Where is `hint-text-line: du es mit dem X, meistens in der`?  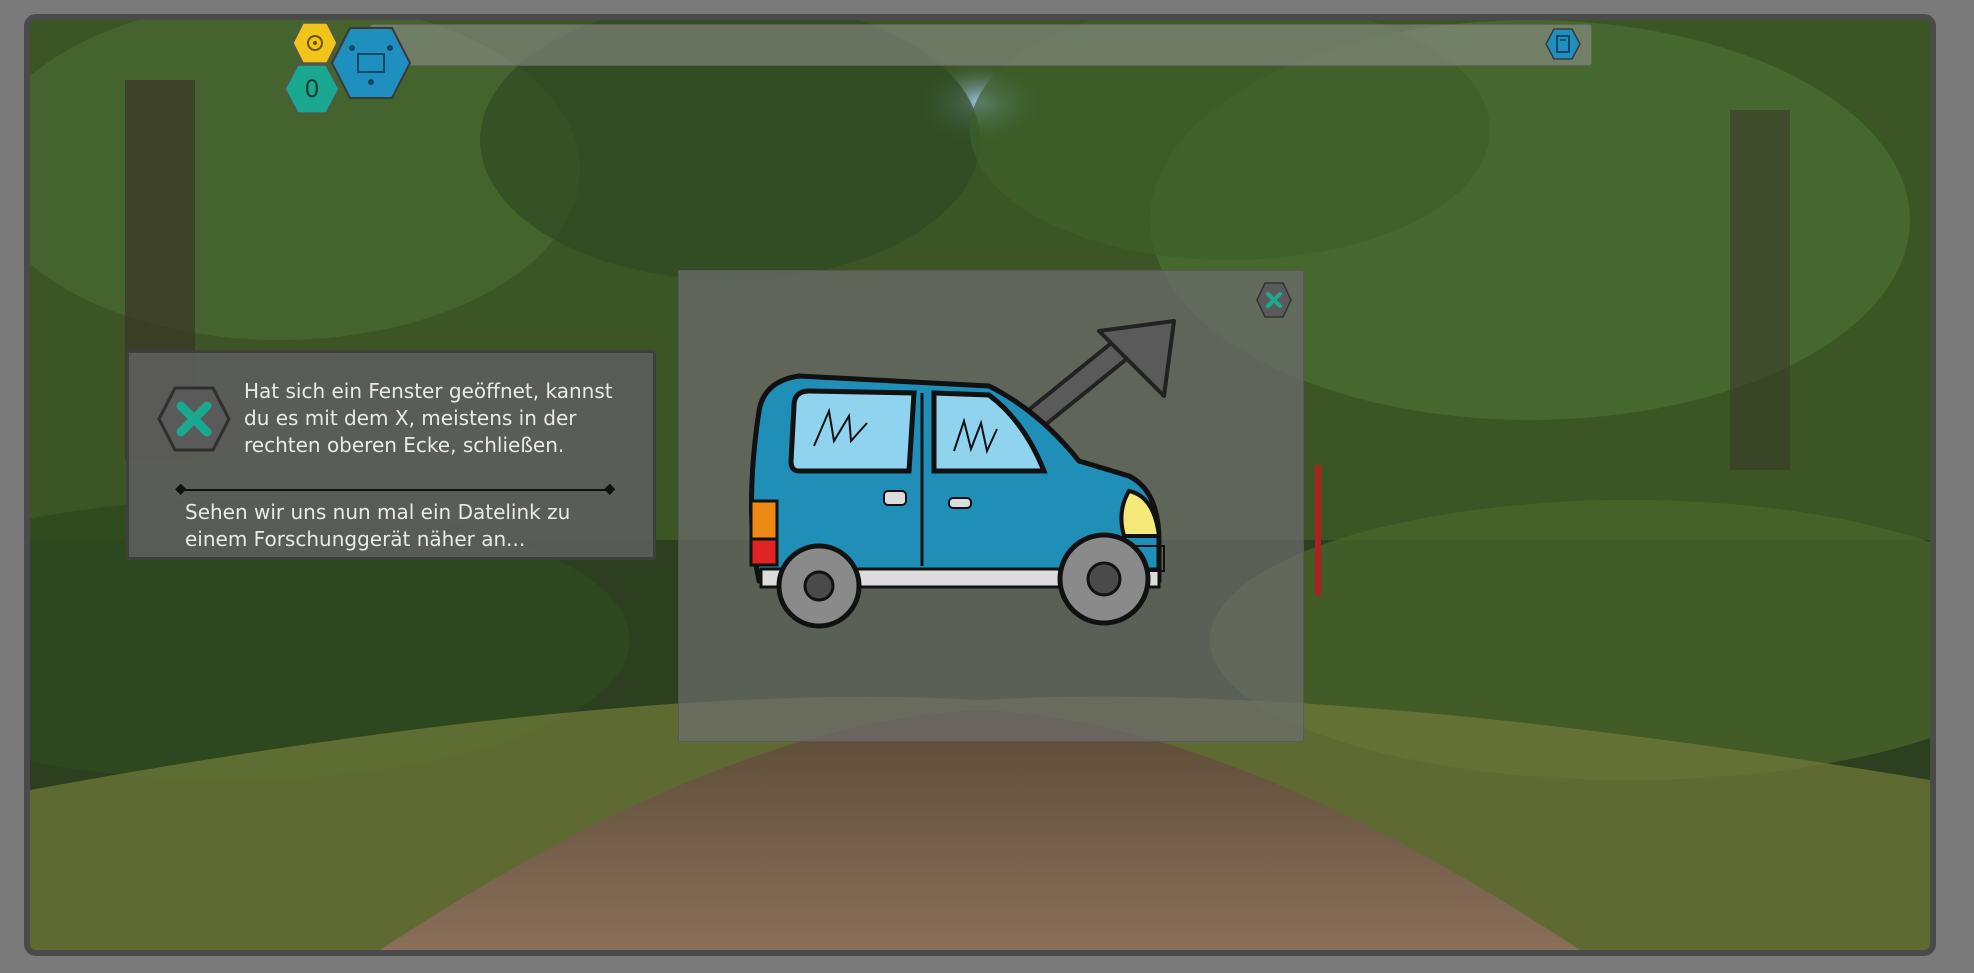
hint-text-line: du es mit dem X, meistens in der is located at coordinates (410, 418).